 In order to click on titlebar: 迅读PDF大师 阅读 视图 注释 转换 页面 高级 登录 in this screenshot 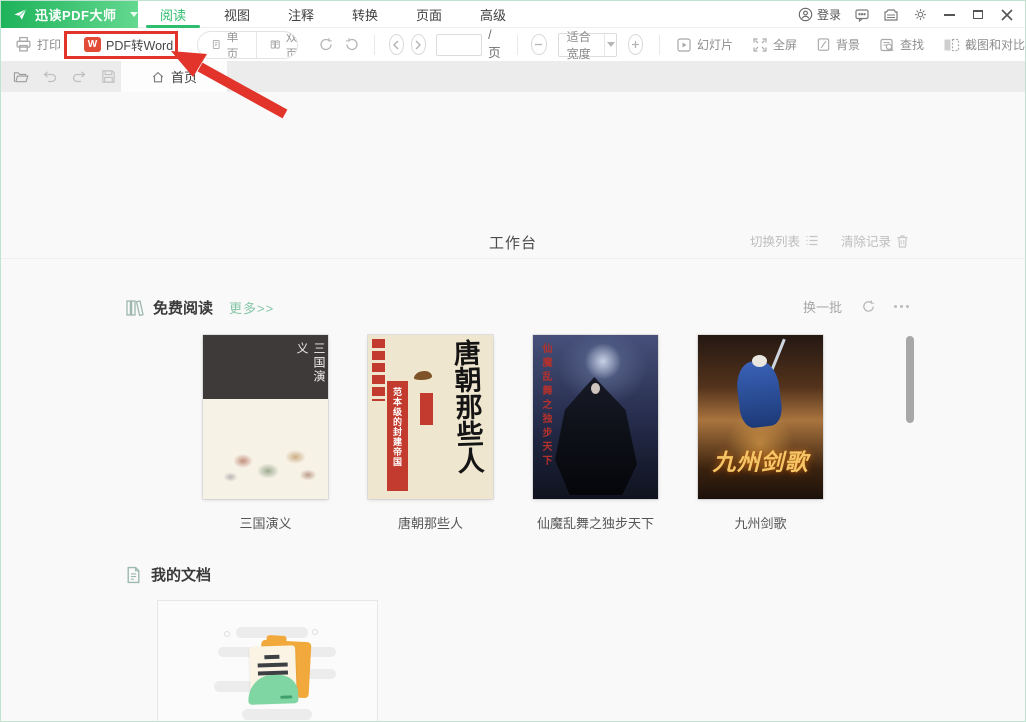, I will do `click(513, 14)`.